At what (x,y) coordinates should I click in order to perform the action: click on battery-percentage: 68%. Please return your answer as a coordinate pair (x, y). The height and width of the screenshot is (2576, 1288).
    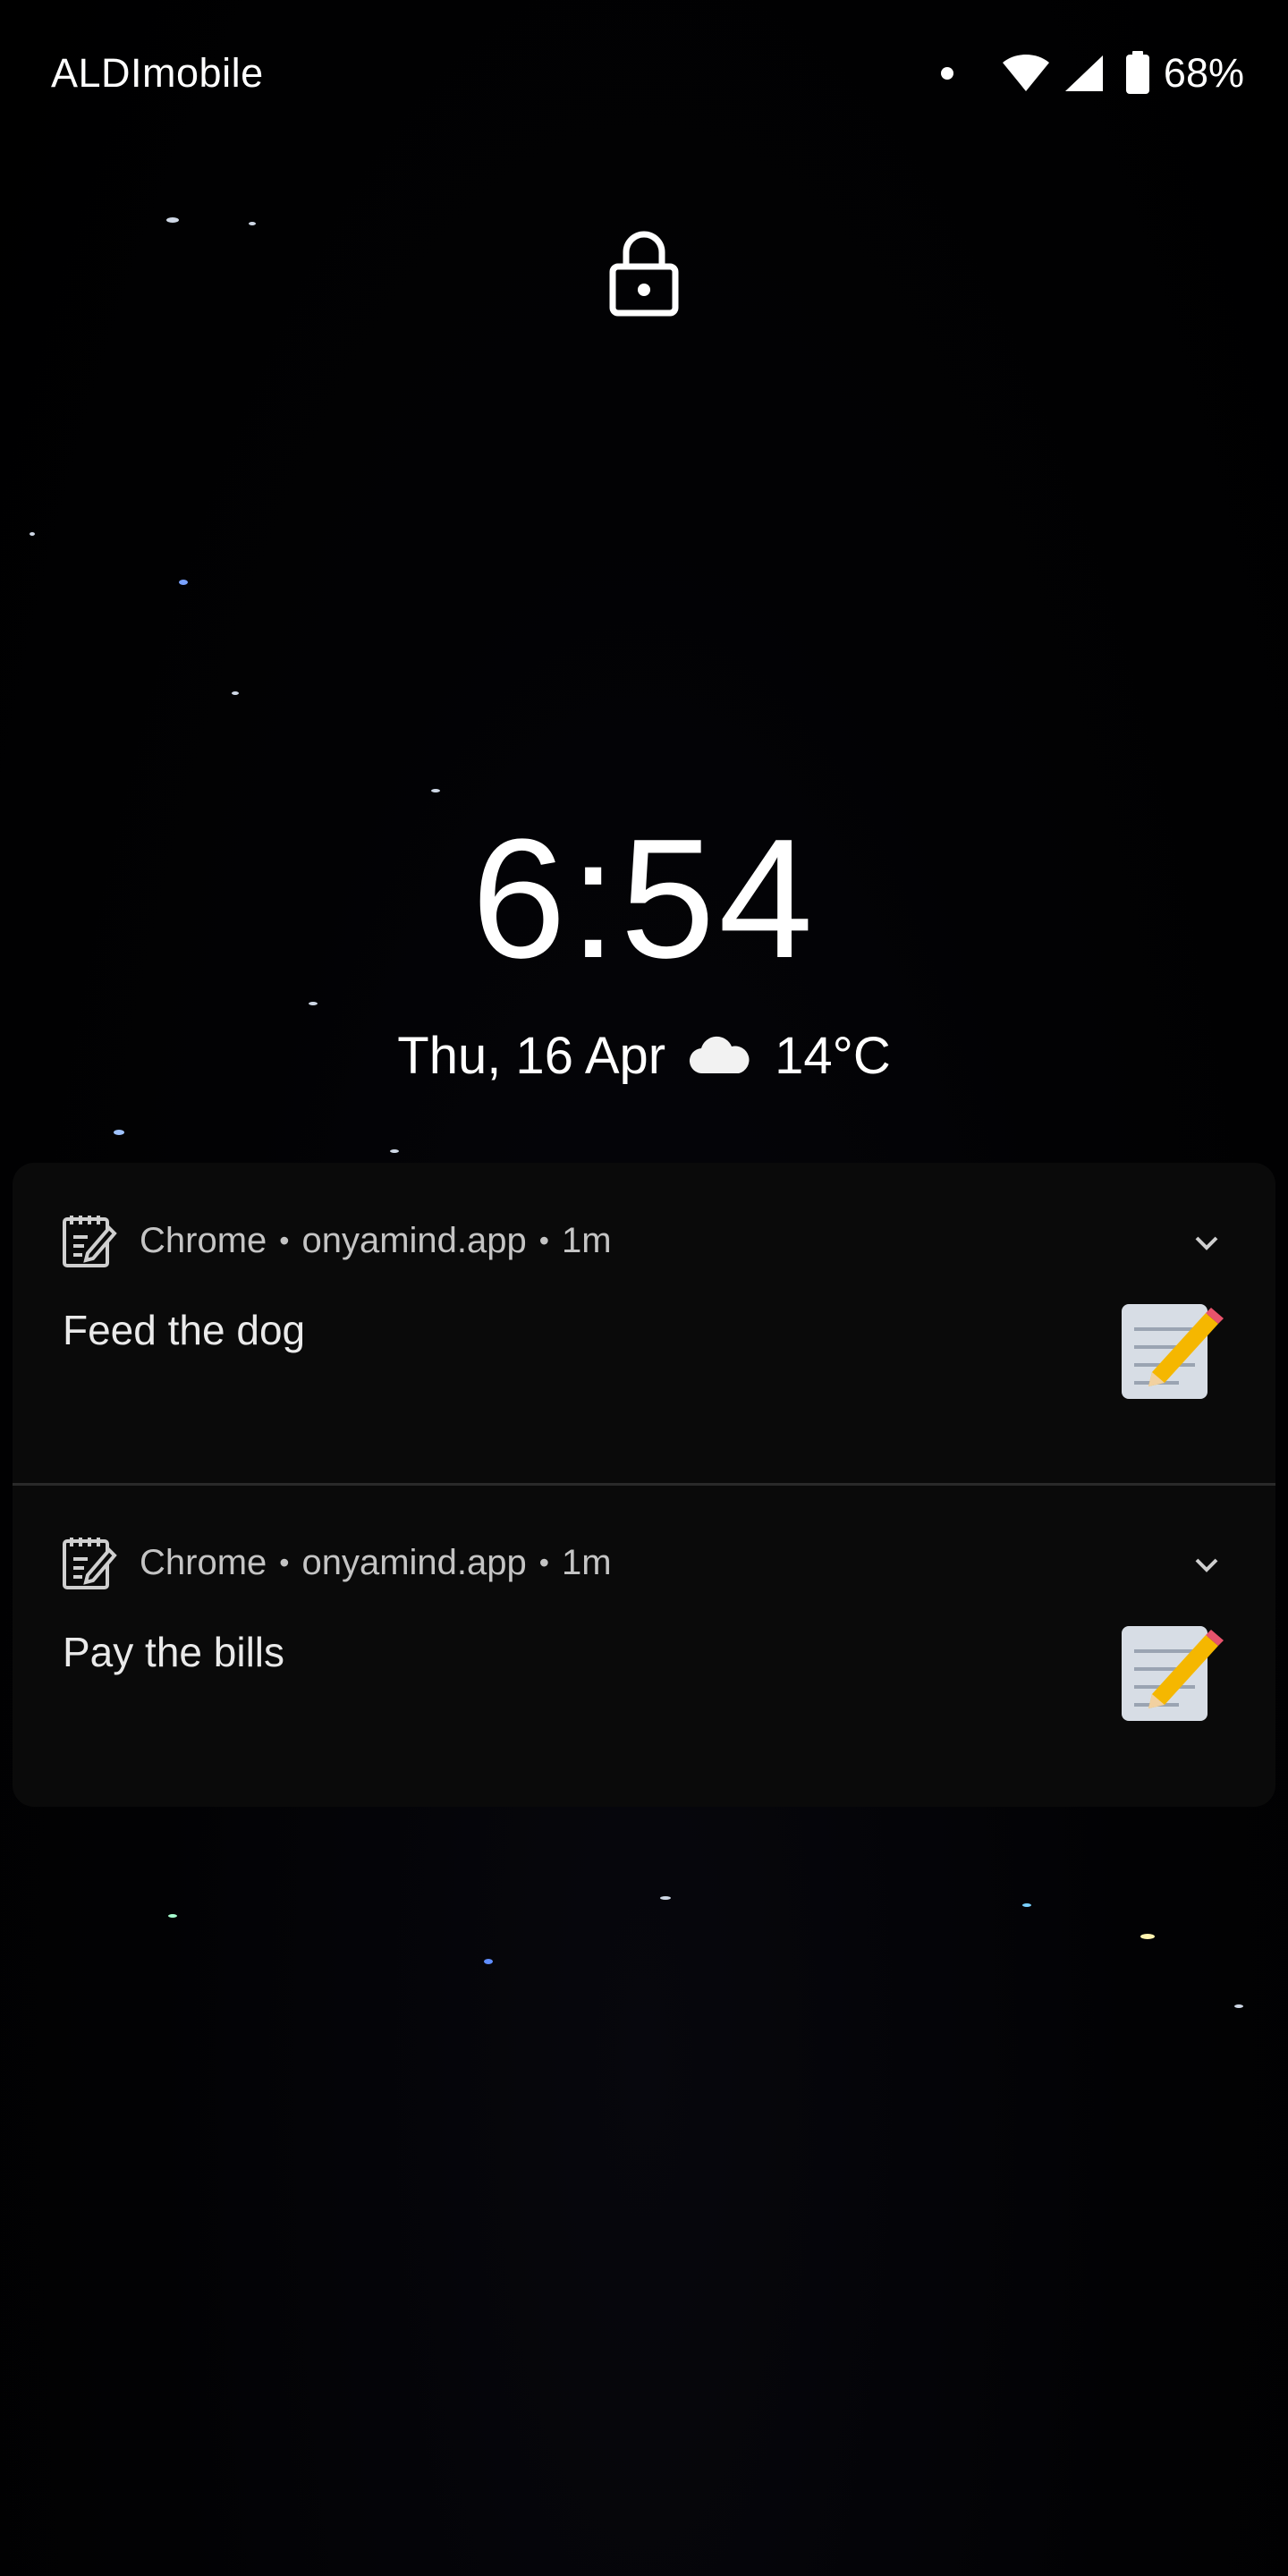
    Looking at the image, I should click on (1203, 73).